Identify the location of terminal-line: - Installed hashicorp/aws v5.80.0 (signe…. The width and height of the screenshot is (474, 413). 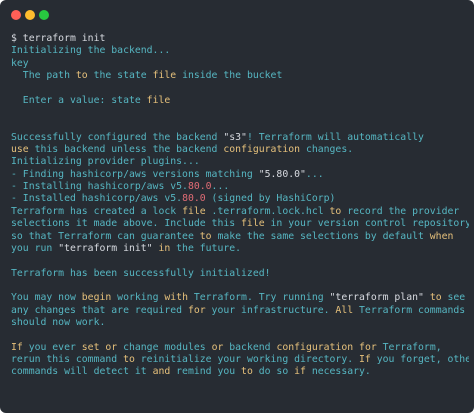
(240, 199).